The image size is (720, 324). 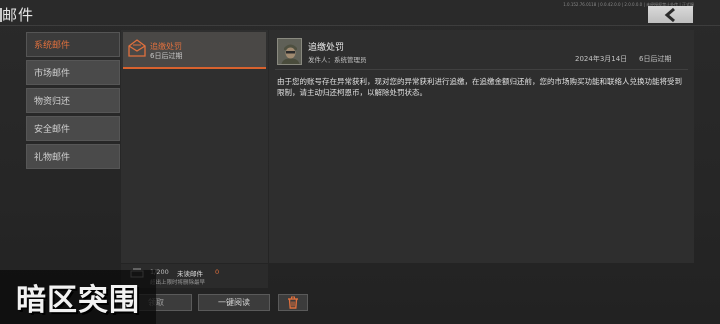 What do you see at coordinates (190, 274) in the screenshot?
I see `unread-label: 未读邮件` at bounding box center [190, 274].